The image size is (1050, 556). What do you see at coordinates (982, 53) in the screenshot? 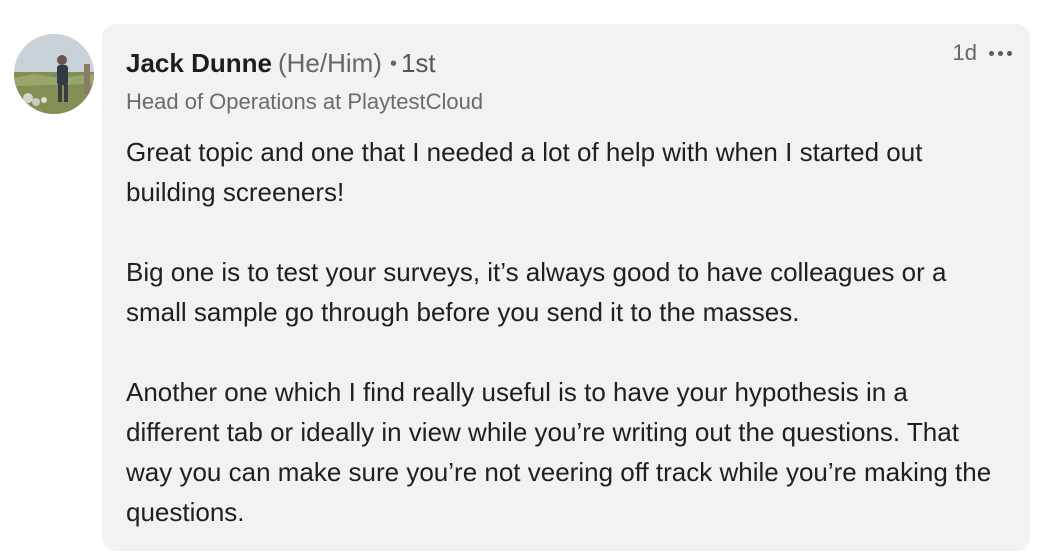
I see `comment-meta: 1d` at bounding box center [982, 53].